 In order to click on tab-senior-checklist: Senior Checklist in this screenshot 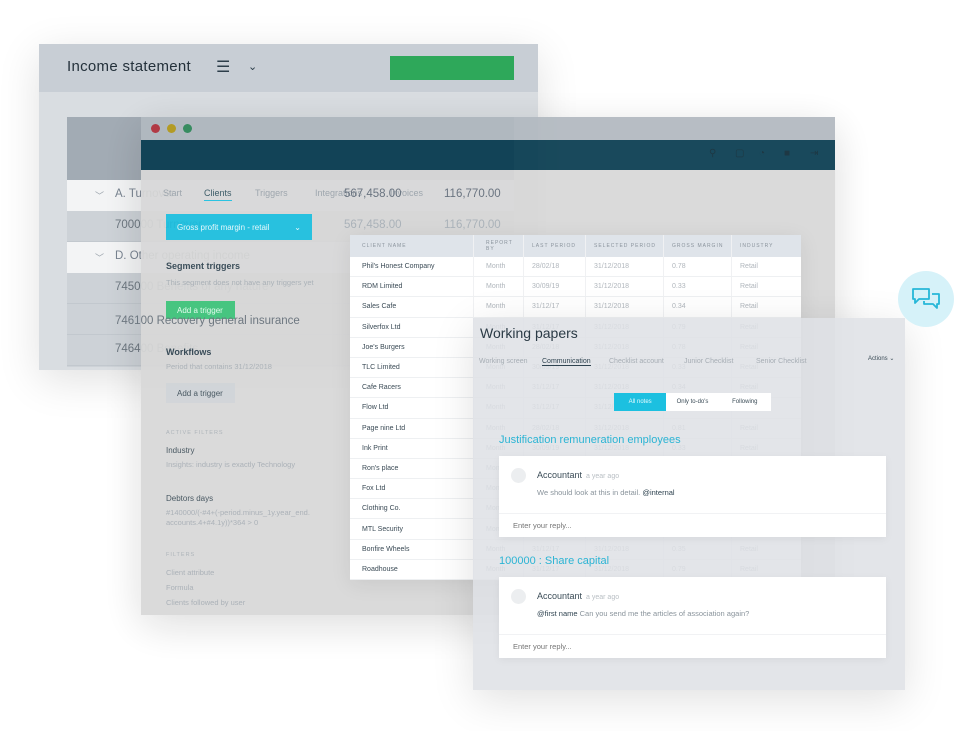, I will do `click(781, 361)`.